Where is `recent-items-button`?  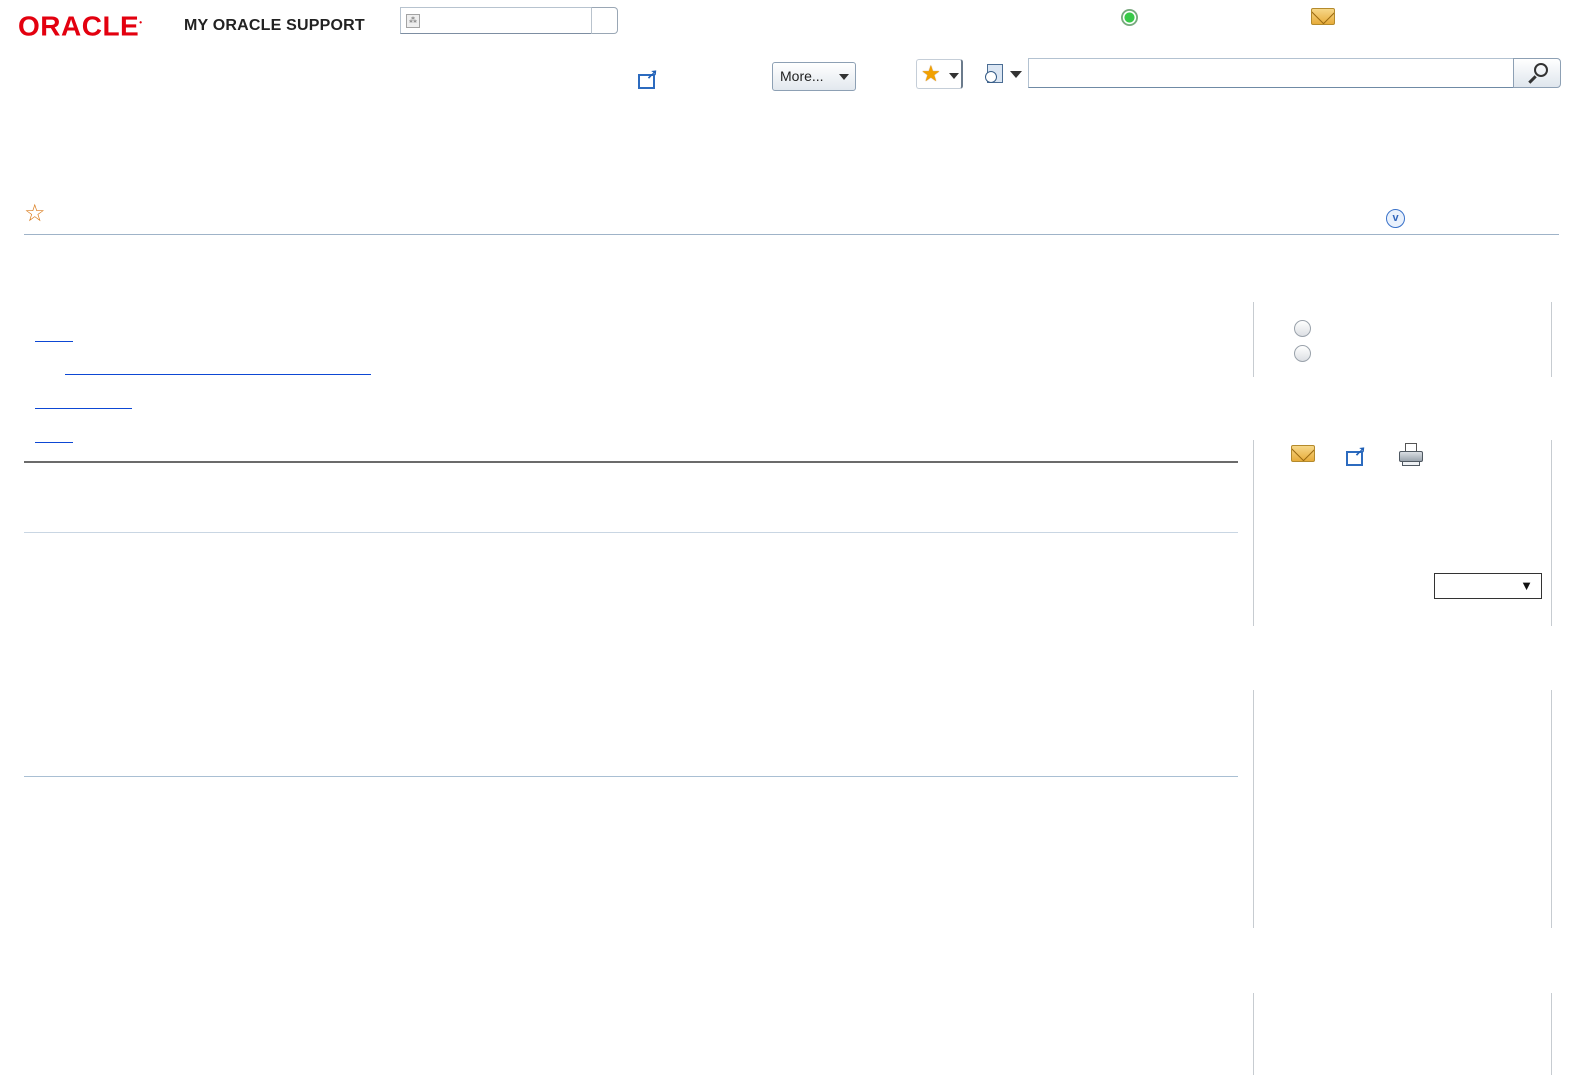 recent-items-button is located at coordinates (1004, 74).